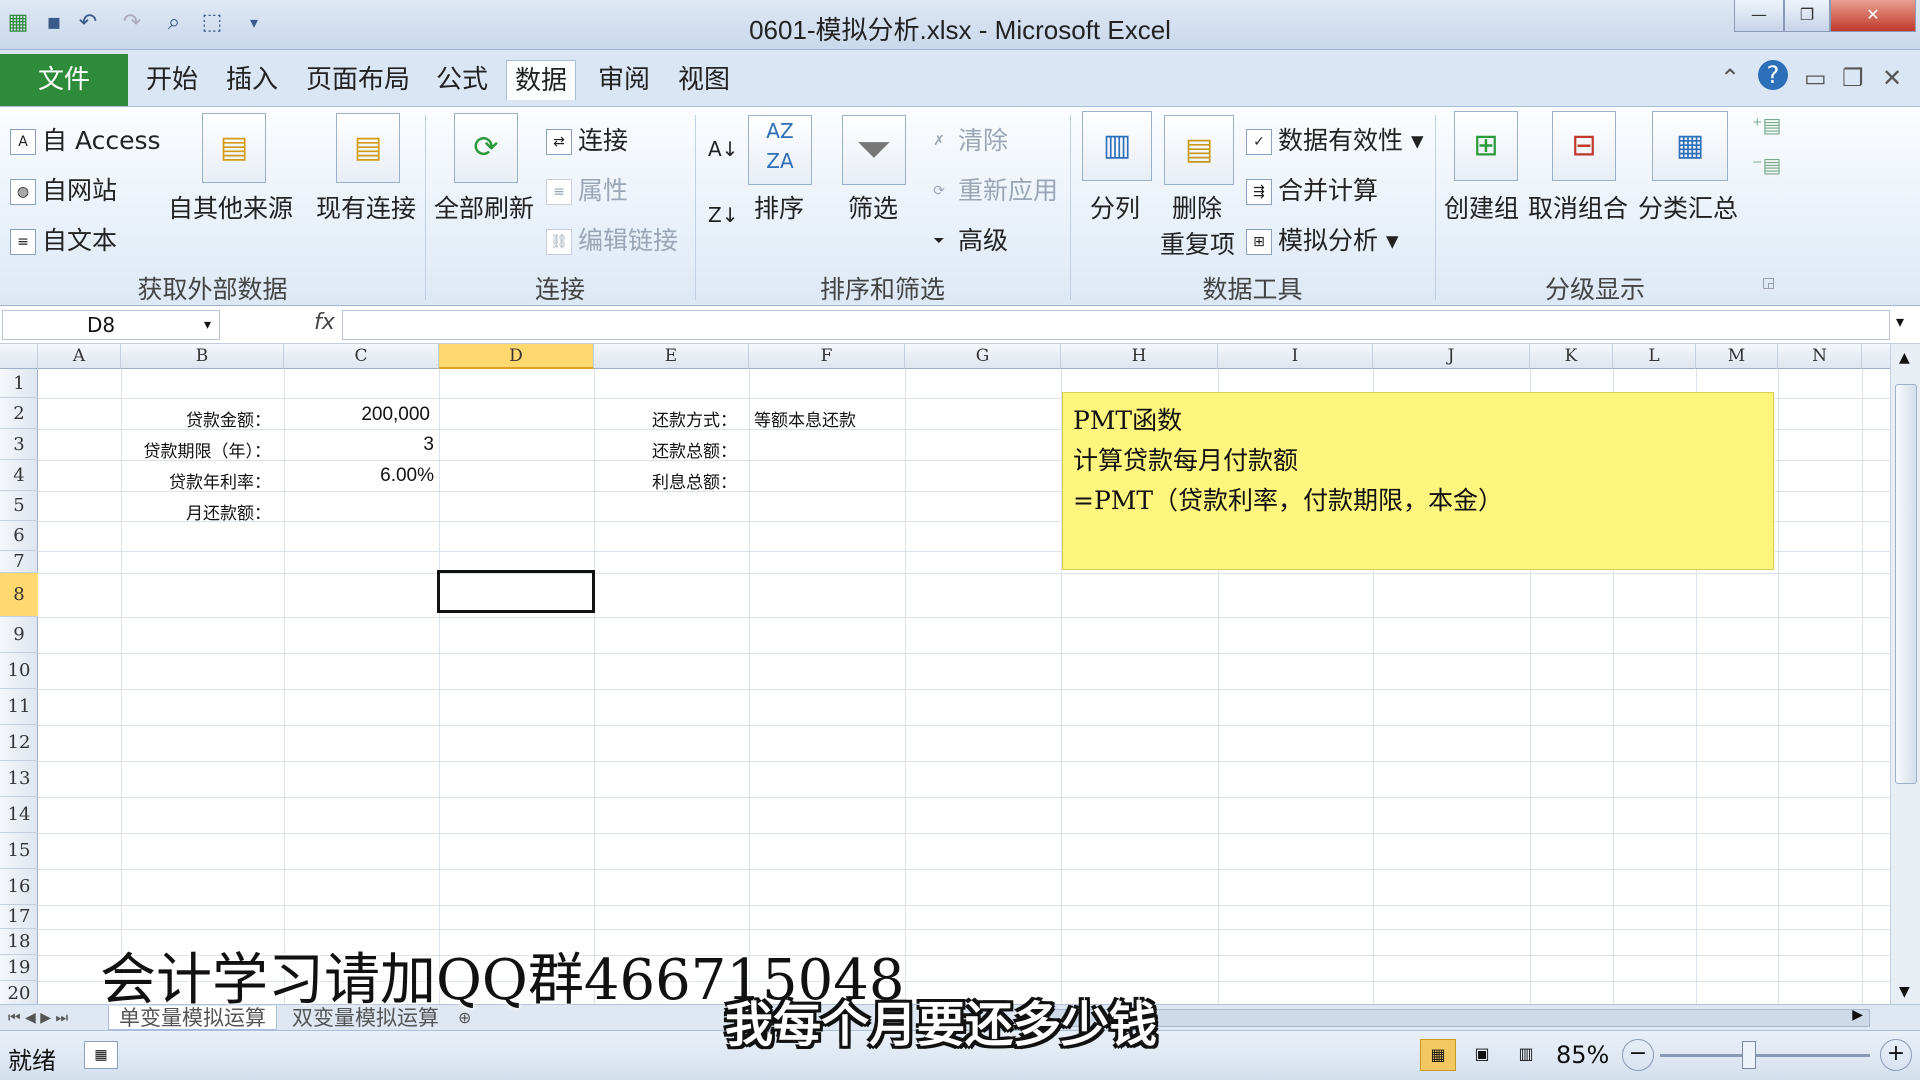 Image resolution: width=1920 pixels, height=1080 pixels. I want to click on edit-links-button: ⛓ 编辑链接, so click(612, 239).